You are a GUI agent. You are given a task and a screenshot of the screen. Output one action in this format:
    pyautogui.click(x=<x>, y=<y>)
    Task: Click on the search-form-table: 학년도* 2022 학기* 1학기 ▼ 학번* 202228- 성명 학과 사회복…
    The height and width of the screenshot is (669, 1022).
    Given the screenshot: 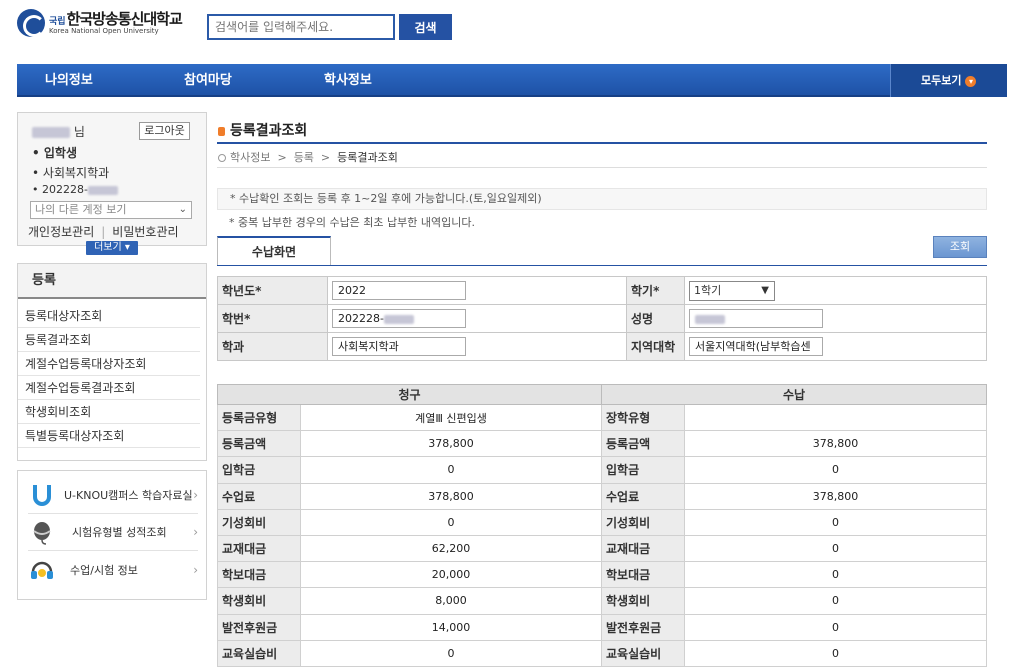 What is the action you would take?
    pyautogui.click(x=602, y=318)
    